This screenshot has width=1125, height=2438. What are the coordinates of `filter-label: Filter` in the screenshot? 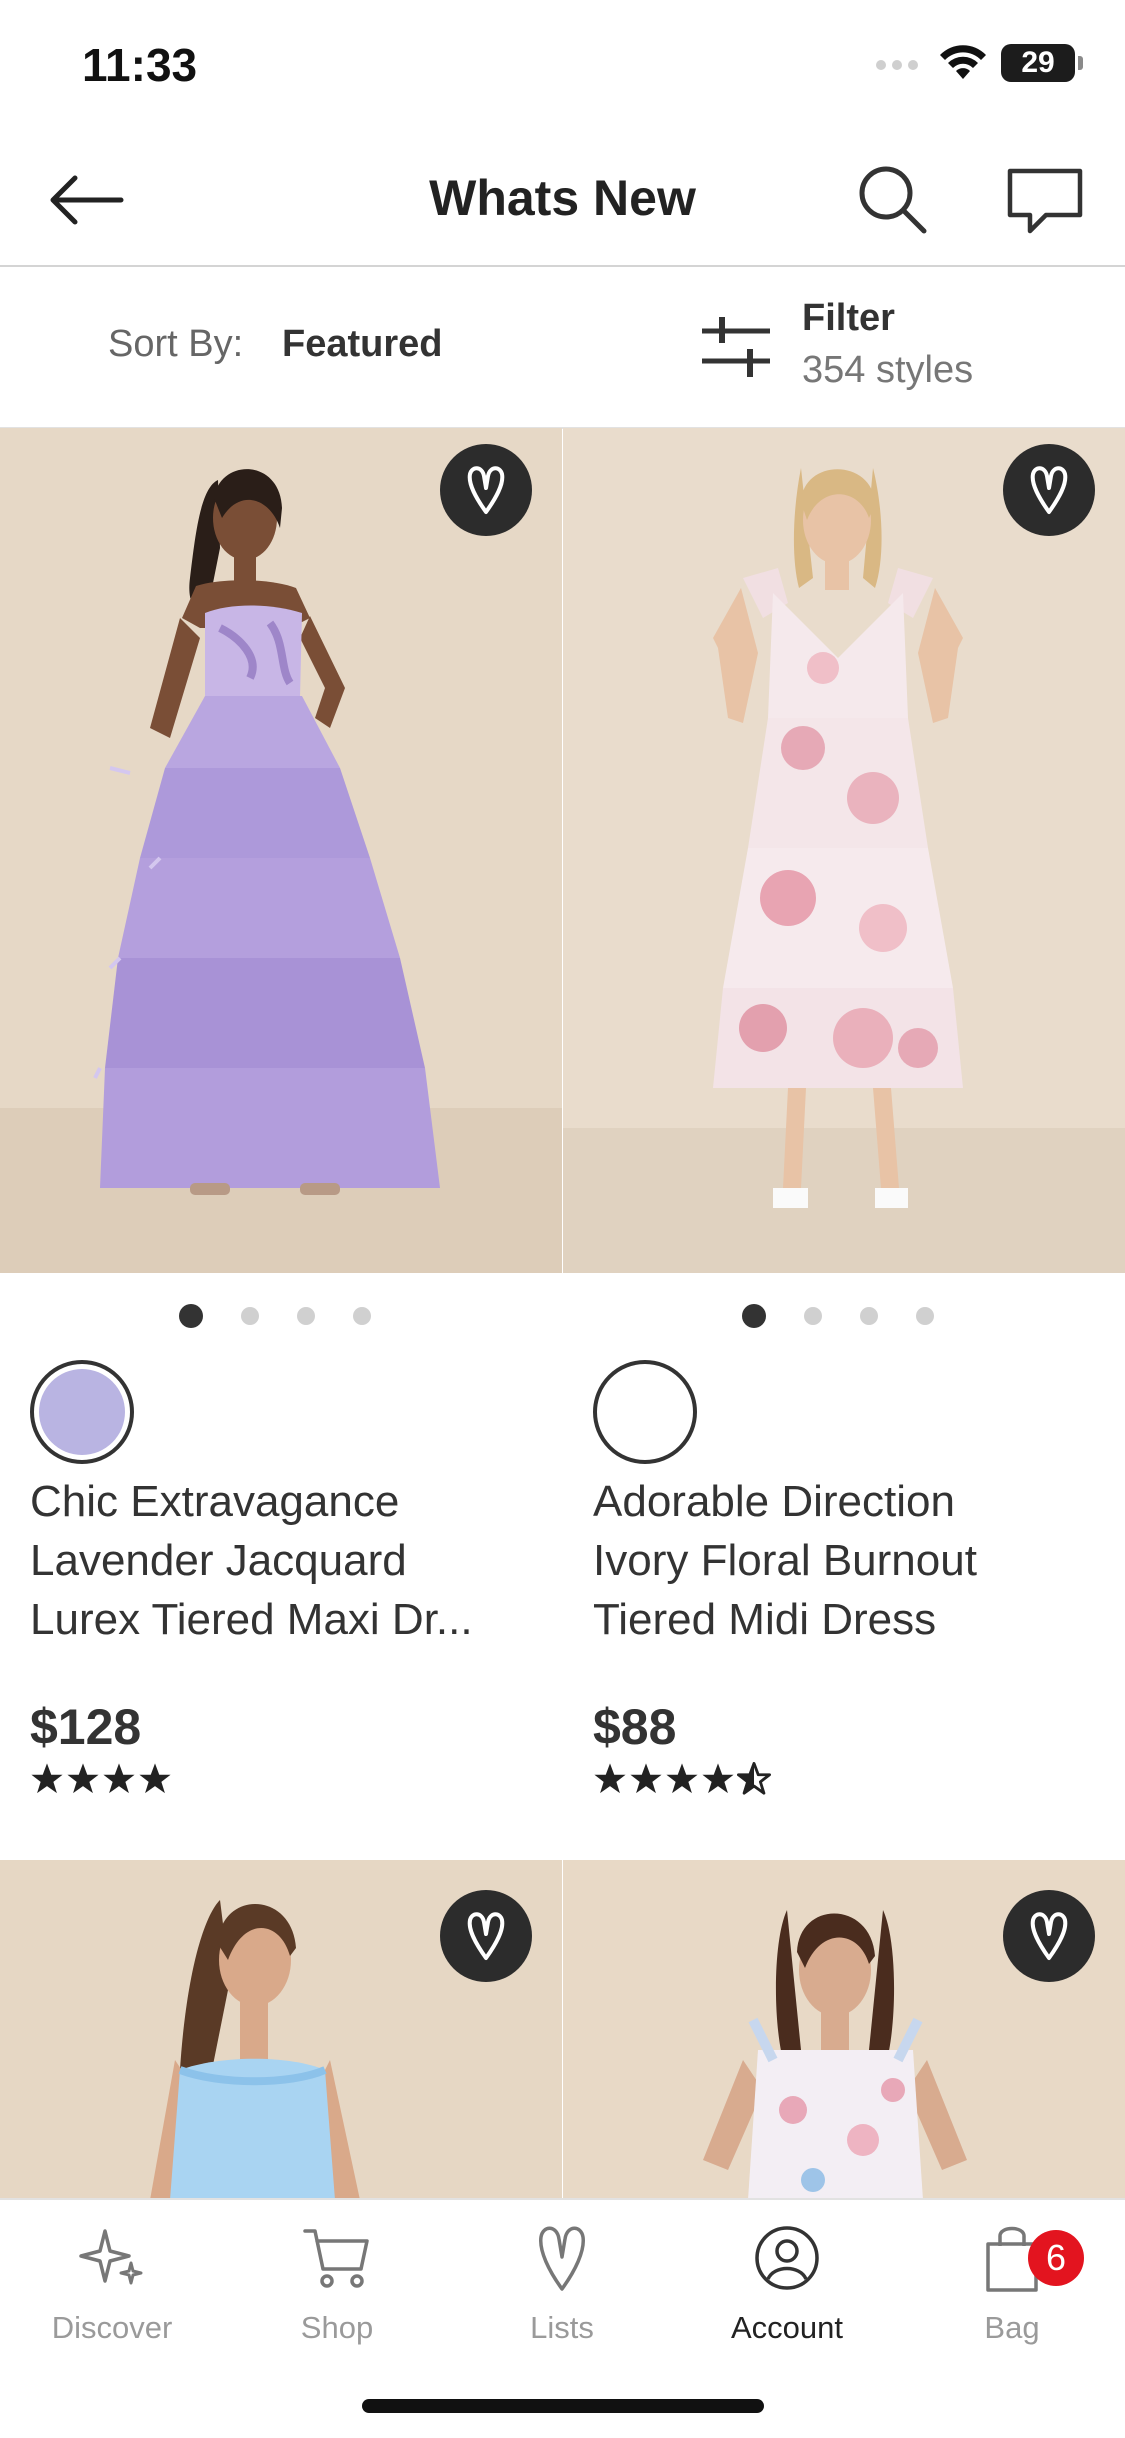 It's located at (848, 318).